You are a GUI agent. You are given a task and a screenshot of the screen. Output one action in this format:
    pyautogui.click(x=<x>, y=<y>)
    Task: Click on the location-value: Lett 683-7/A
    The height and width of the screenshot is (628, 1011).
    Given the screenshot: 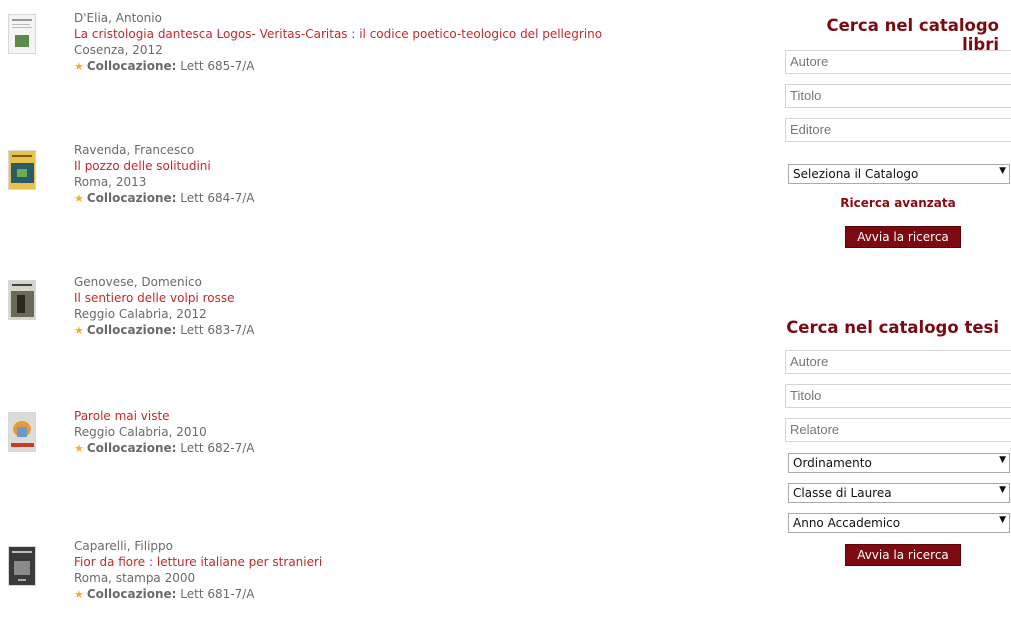 What is the action you would take?
    pyautogui.click(x=217, y=330)
    